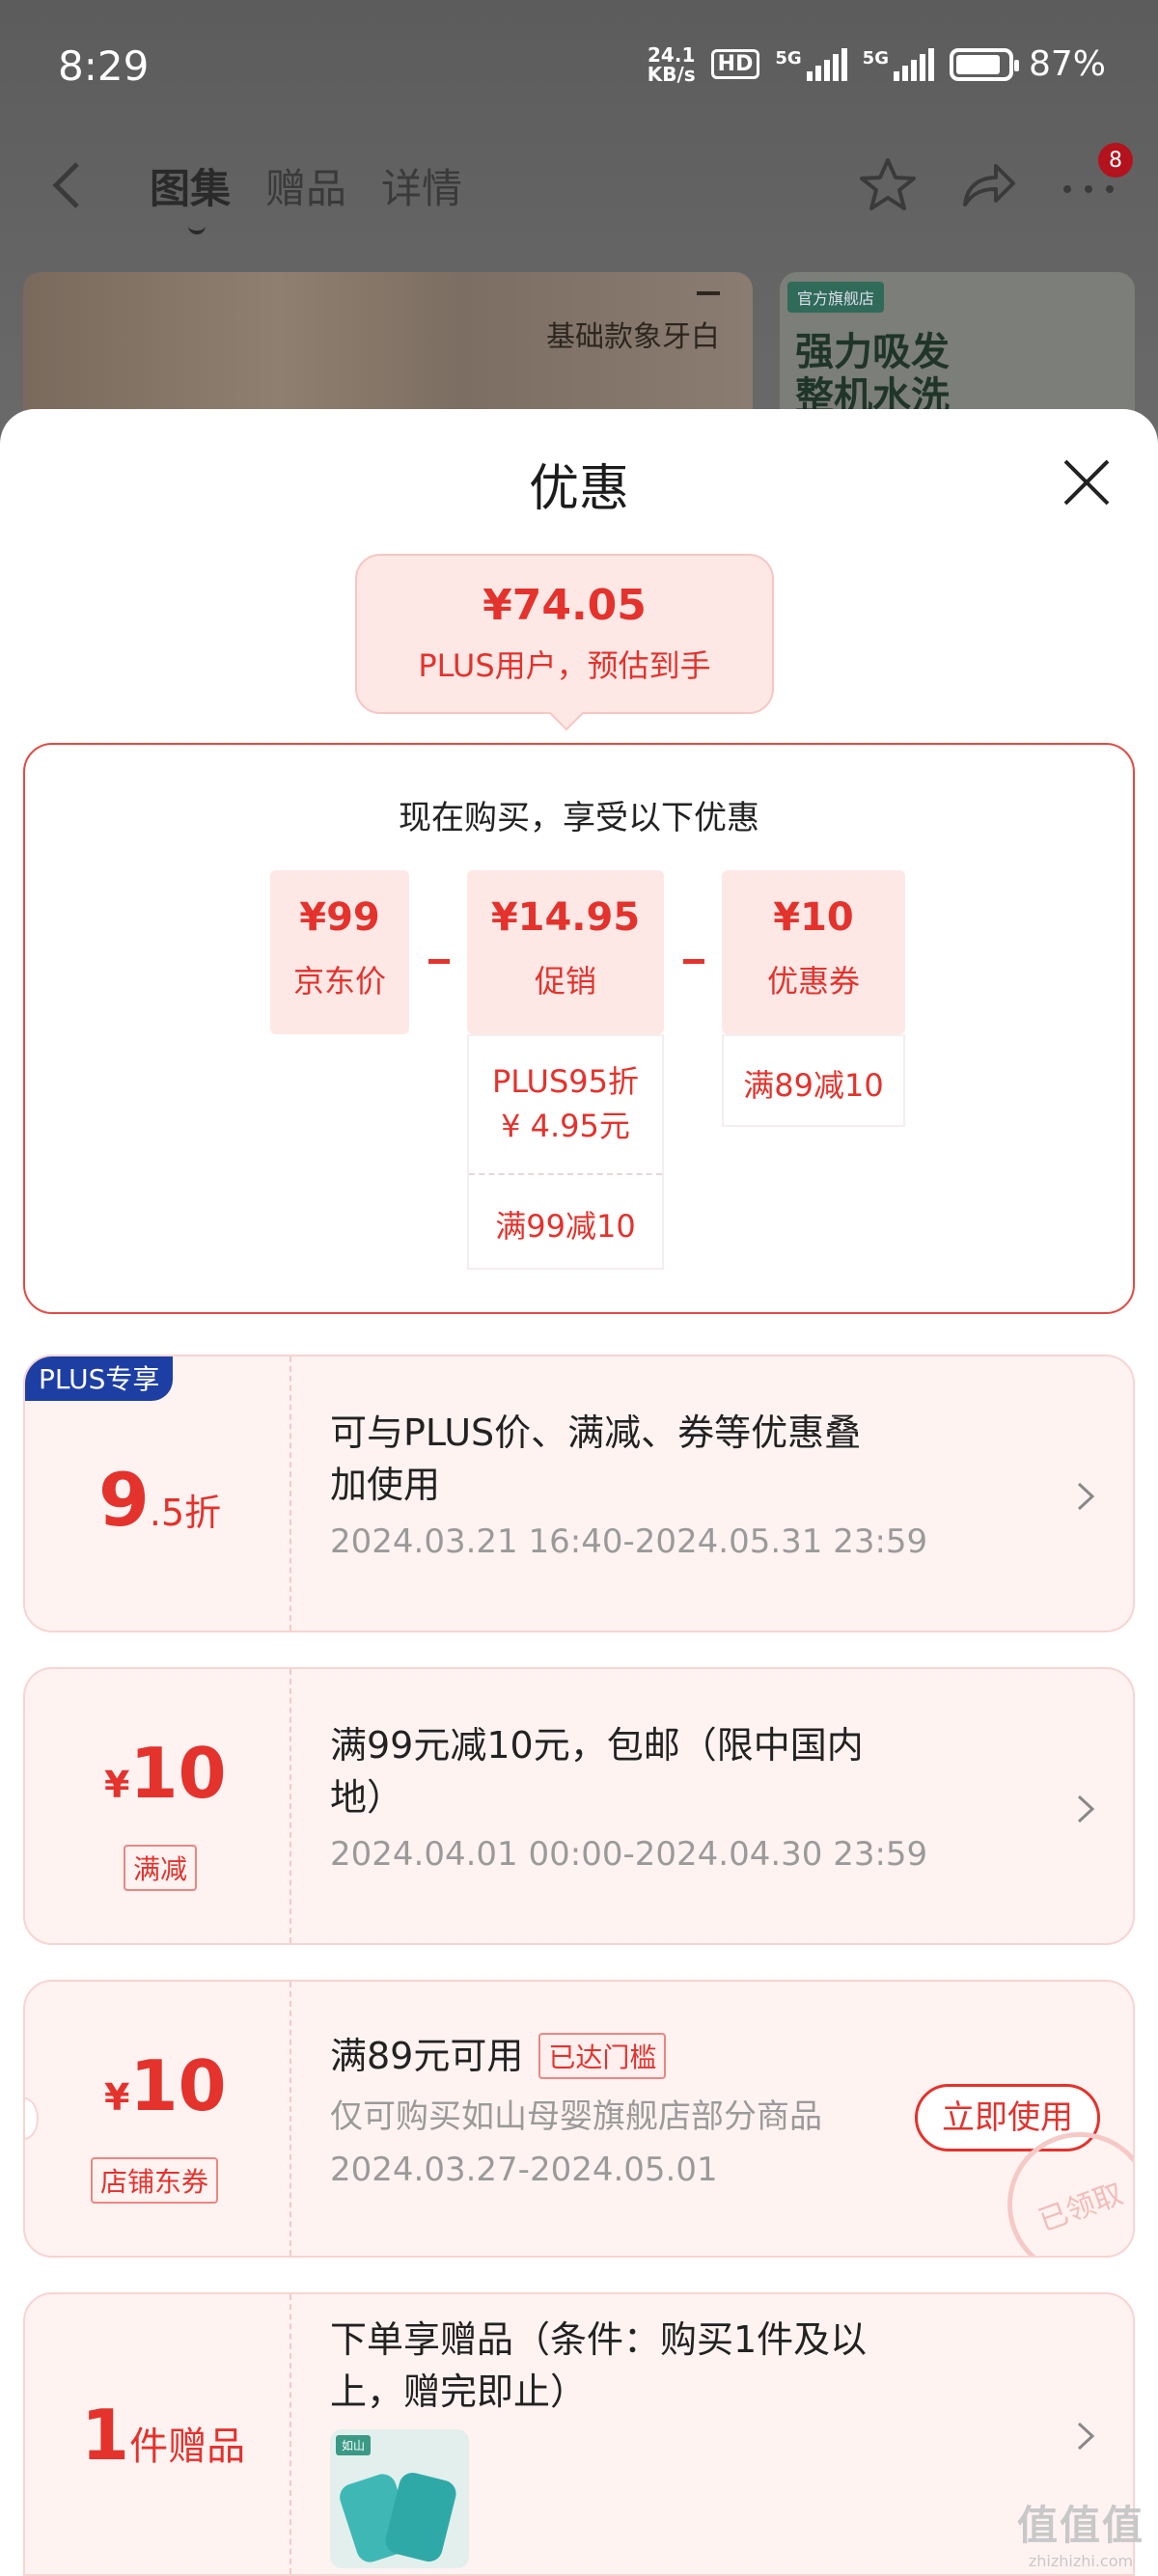 This screenshot has height=2576, width=1158. Describe the element at coordinates (872, 375) in the screenshot. I see `product-image-caption-2: 强力吸发 整机水洗` at that location.